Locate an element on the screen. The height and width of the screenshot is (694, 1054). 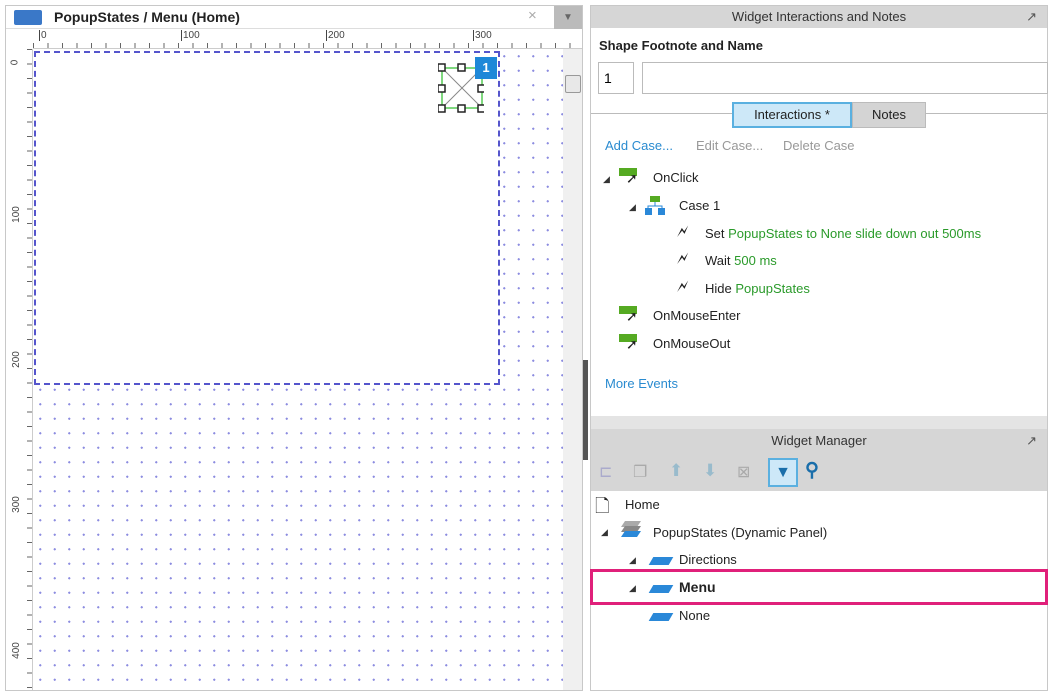
action-detail: PopupStates to None slide down out 500ms is located at coordinates (855, 233).